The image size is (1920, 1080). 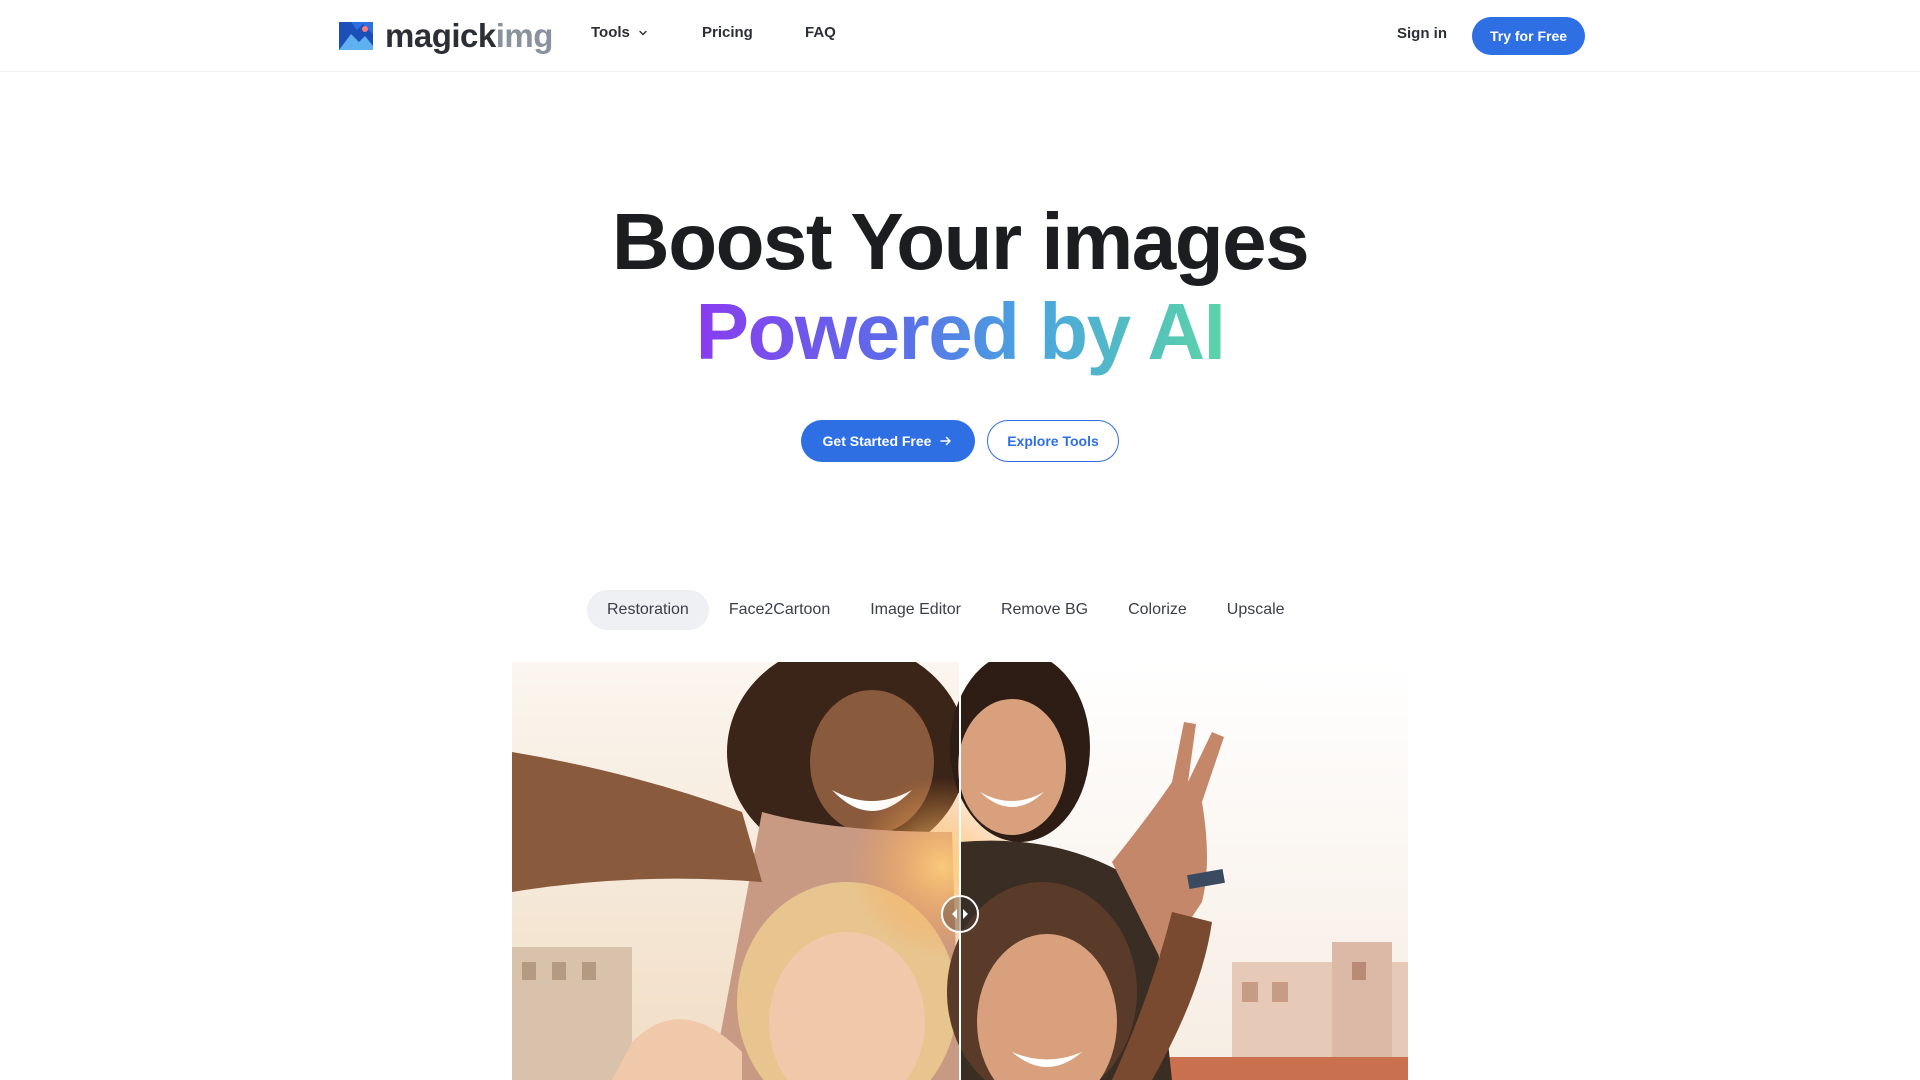 I want to click on tab-restoration: Restoration, so click(x=648, y=610).